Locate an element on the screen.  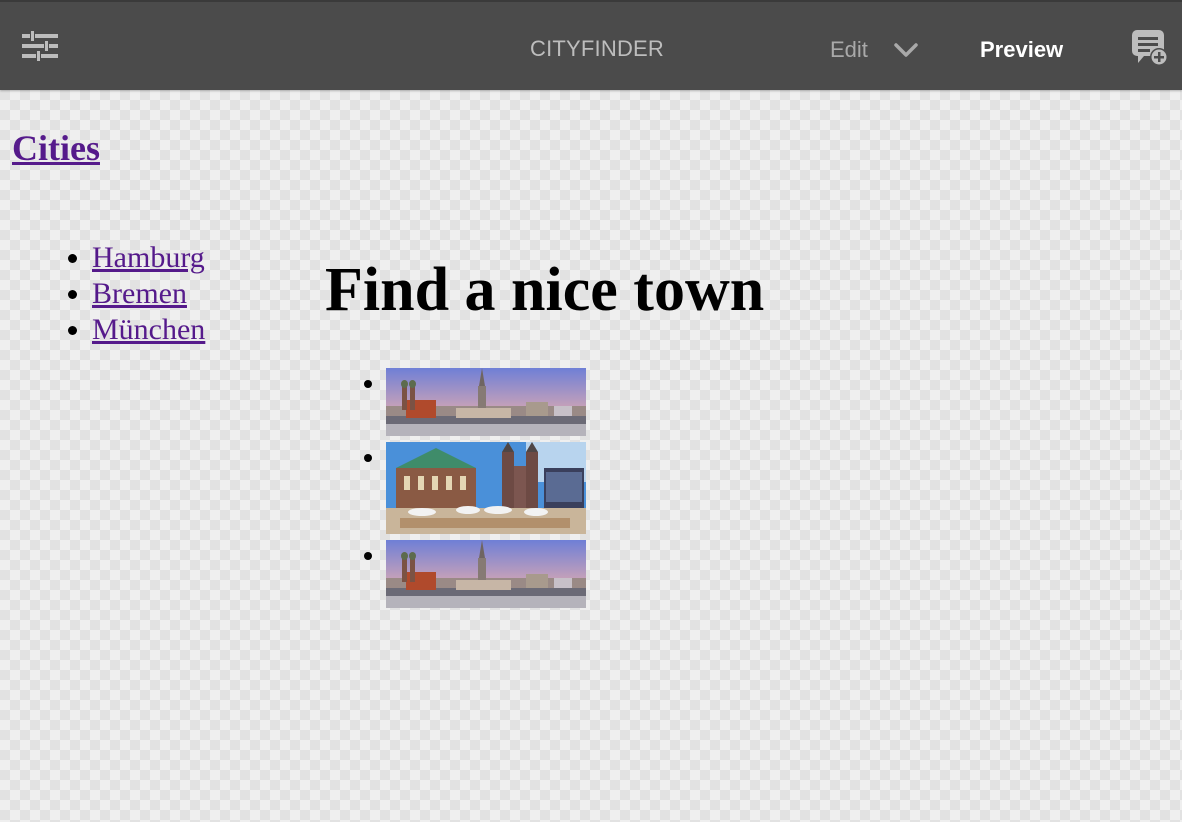
editor-toolbar: CITYFINDER Edit Preview is located at coordinates (591, 45).